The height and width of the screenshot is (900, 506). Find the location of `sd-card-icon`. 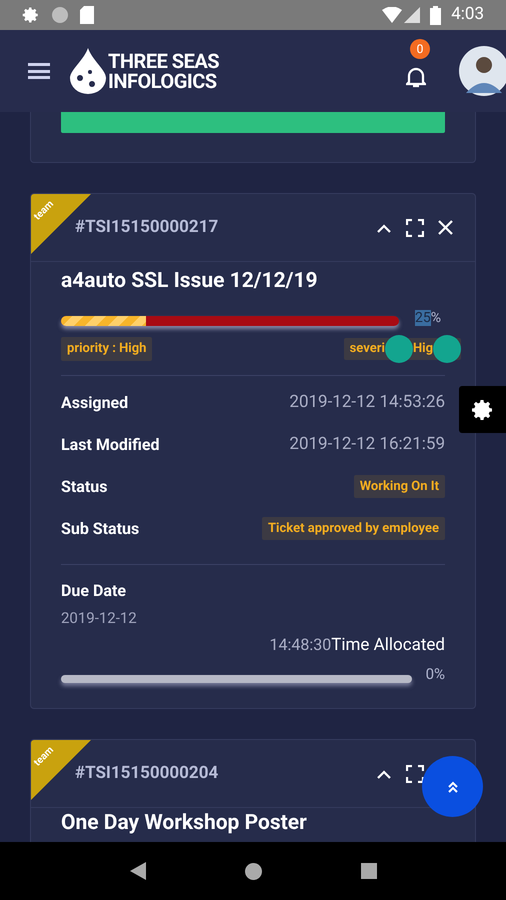

sd-card-icon is located at coordinates (87, 15).